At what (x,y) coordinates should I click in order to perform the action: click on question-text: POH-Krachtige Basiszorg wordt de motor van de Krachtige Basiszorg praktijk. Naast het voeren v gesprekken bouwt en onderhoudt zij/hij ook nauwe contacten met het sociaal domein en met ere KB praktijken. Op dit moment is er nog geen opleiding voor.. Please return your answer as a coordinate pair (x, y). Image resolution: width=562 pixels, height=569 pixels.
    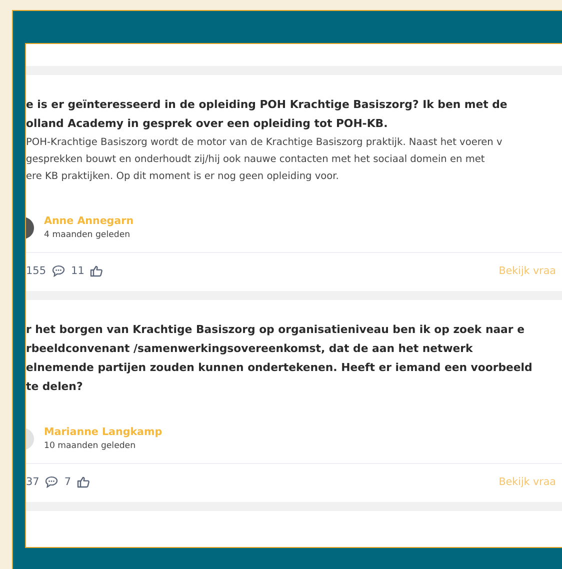
    Looking at the image, I should click on (265, 160).